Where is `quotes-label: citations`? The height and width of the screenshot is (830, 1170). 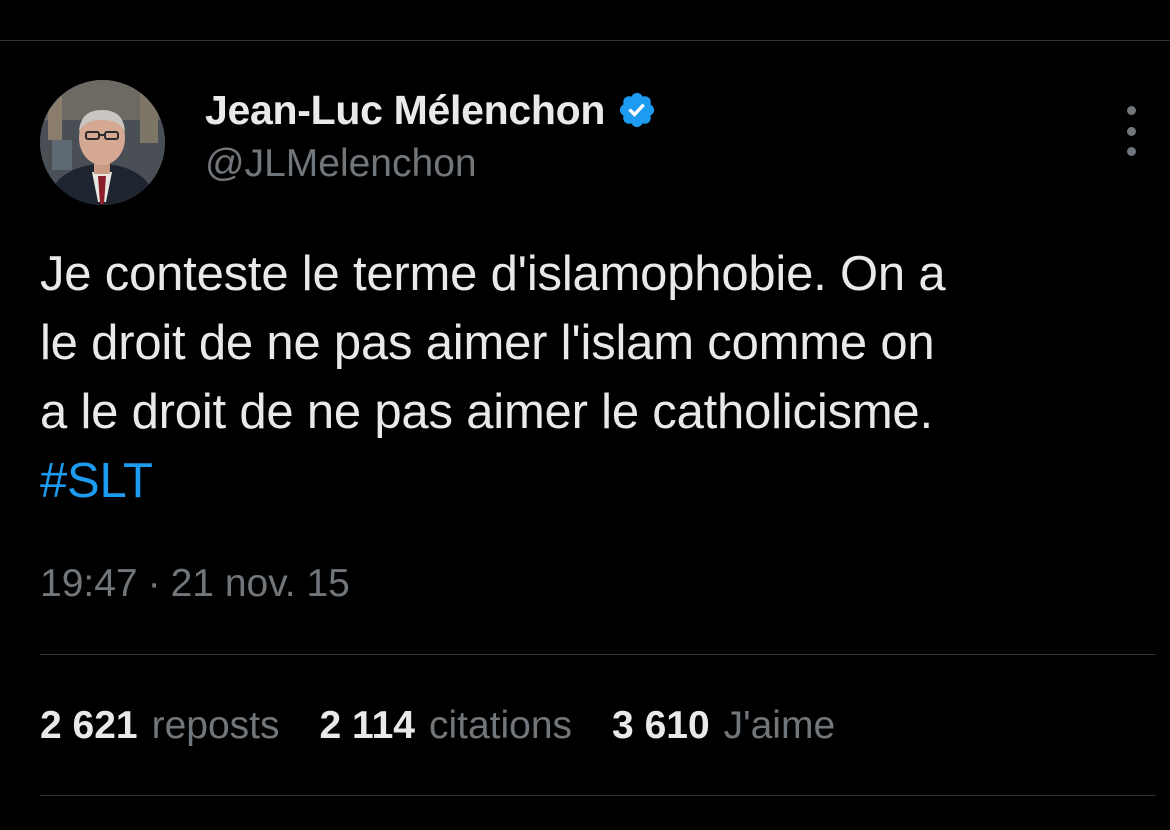 quotes-label: citations is located at coordinates (500, 725).